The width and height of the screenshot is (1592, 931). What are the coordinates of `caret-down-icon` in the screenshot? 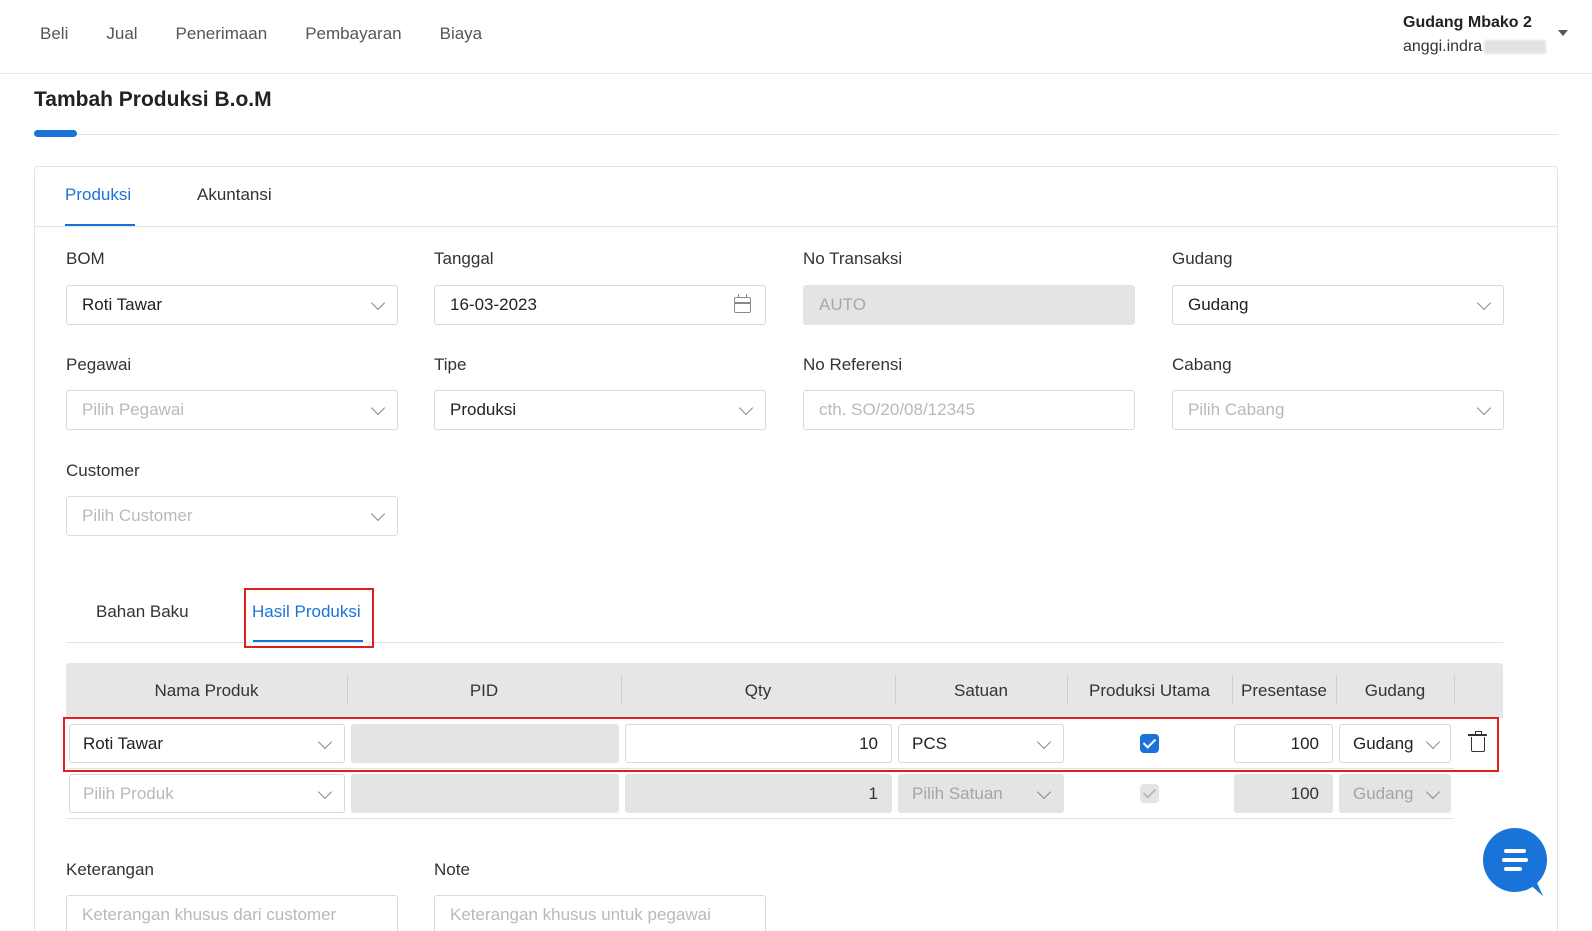 It's located at (1563, 33).